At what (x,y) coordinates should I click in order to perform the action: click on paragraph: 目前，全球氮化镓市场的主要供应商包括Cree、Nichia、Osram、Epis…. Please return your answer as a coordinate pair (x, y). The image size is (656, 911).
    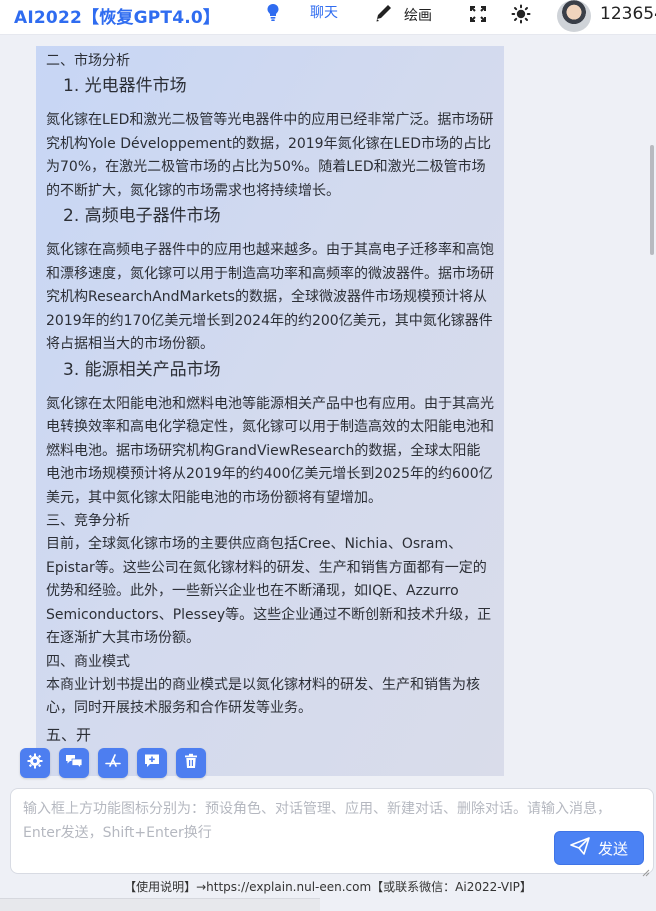
    Looking at the image, I should click on (269, 591).